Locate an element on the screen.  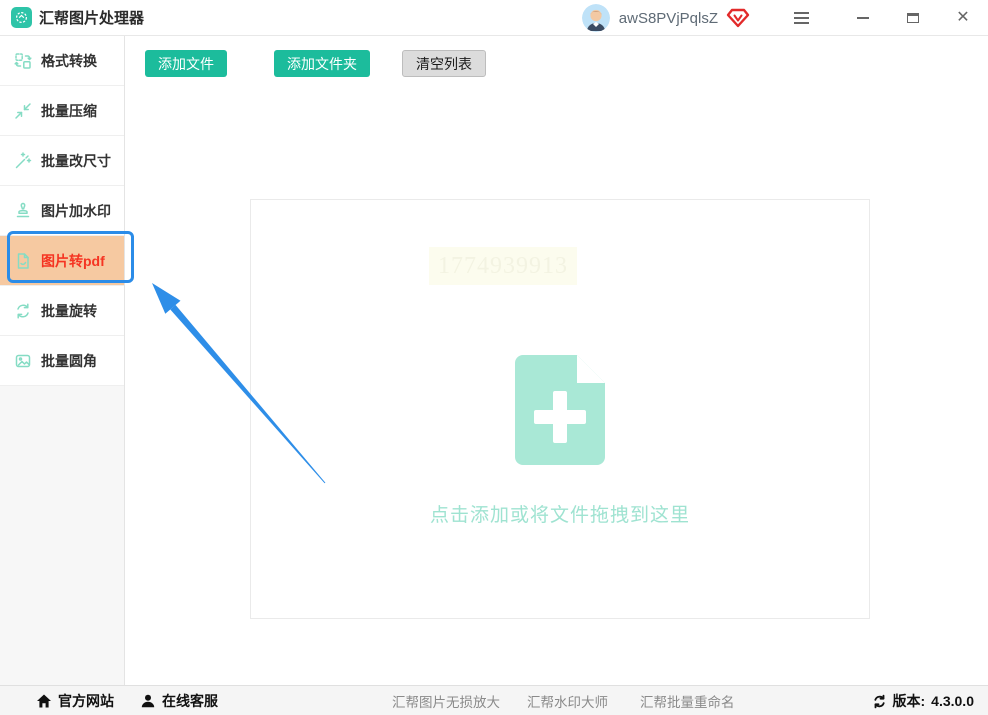
add-files-button: 添加文件 is located at coordinates (186, 63).